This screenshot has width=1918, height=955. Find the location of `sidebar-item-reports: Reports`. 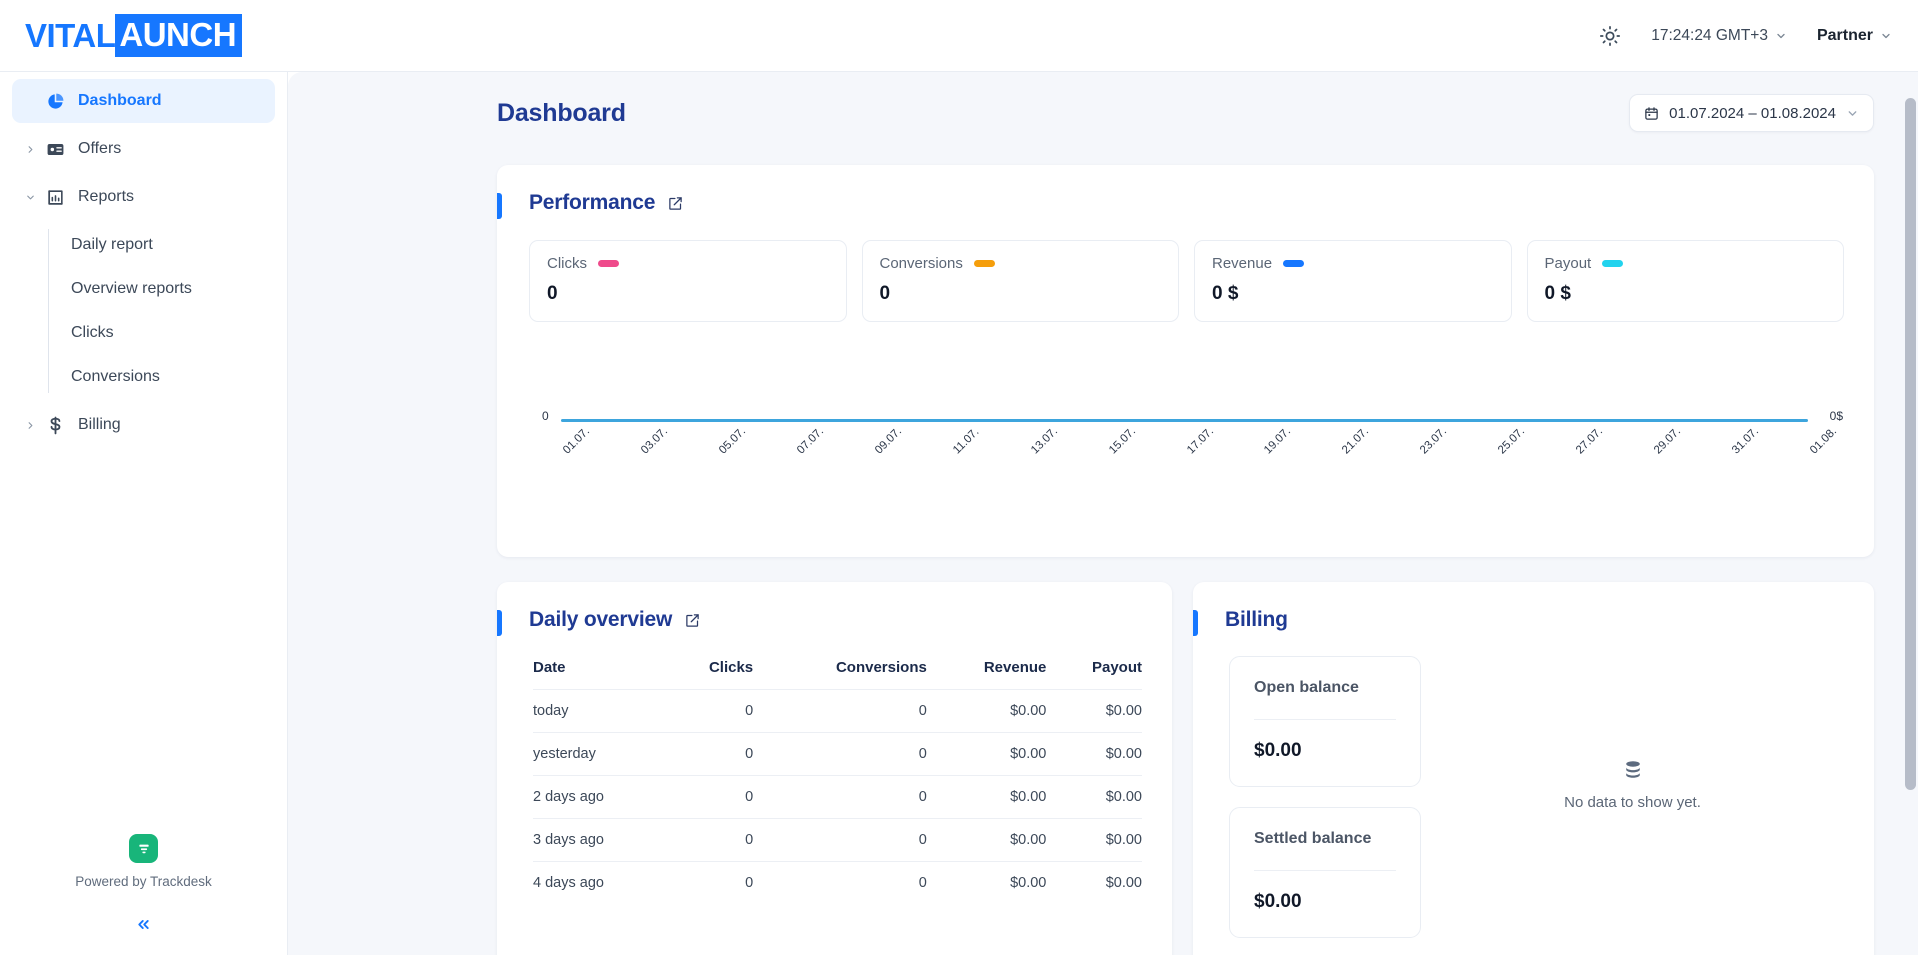

sidebar-item-reports: Reports is located at coordinates (143, 197).